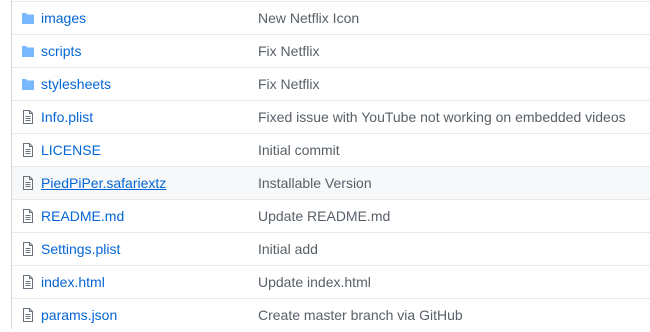 The height and width of the screenshot is (332, 650). I want to click on file-row: PiedPiPer.safariextz Installable Version, so click(331, 182).